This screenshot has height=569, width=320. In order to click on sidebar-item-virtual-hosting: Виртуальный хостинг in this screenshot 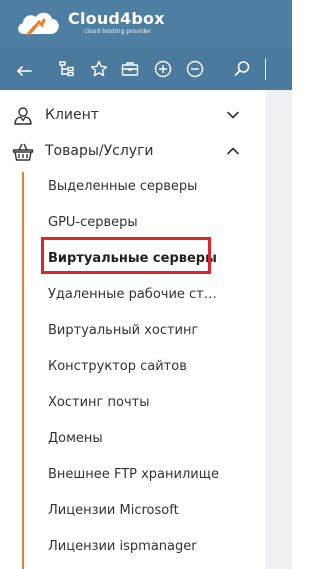, I will do `click(123, 331)`.